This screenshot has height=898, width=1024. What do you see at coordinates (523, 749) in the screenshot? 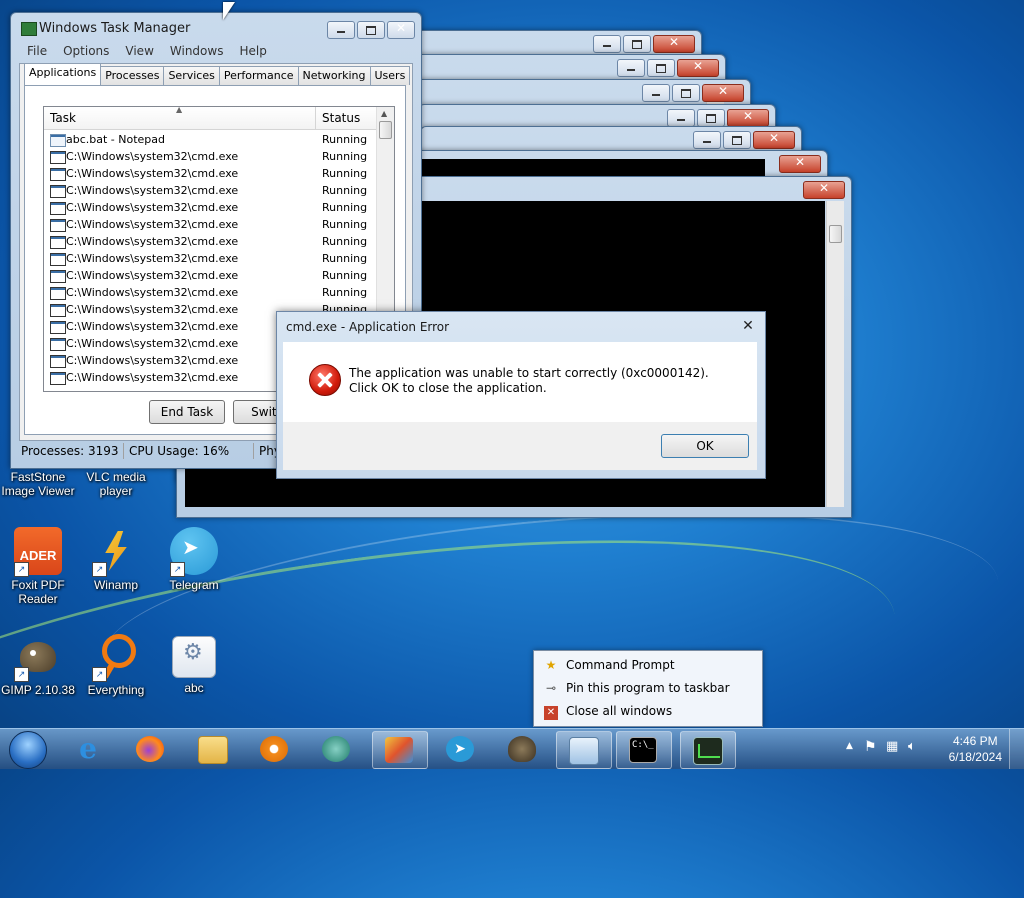
I see `taskbar-gimp` at bounding box center [523, 749].